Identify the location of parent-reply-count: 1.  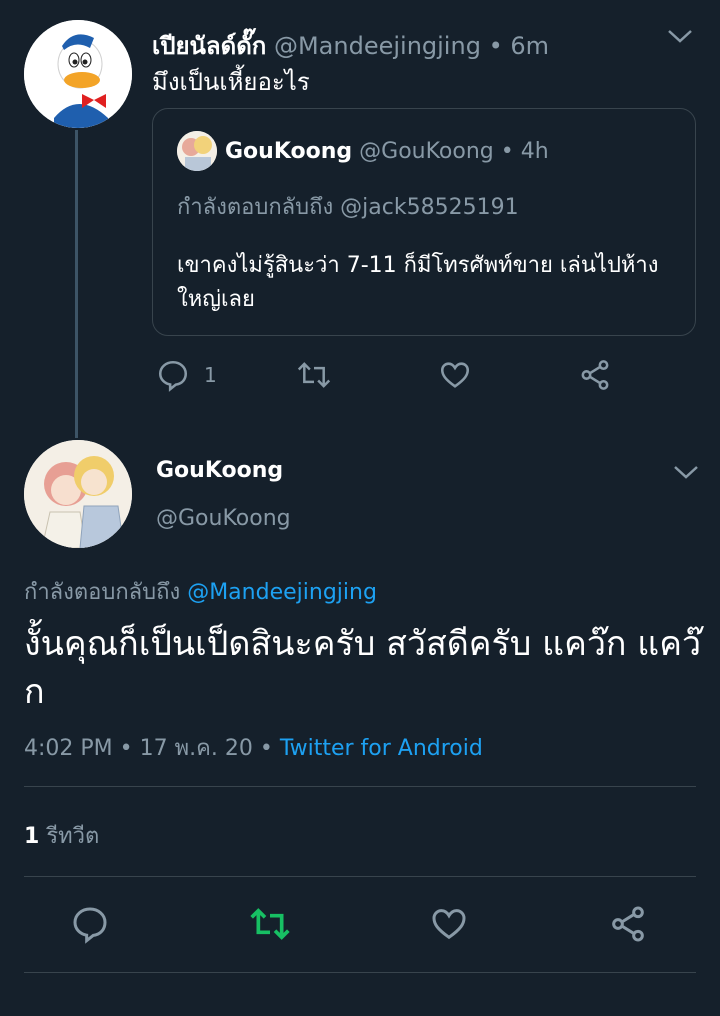
(210, 375).